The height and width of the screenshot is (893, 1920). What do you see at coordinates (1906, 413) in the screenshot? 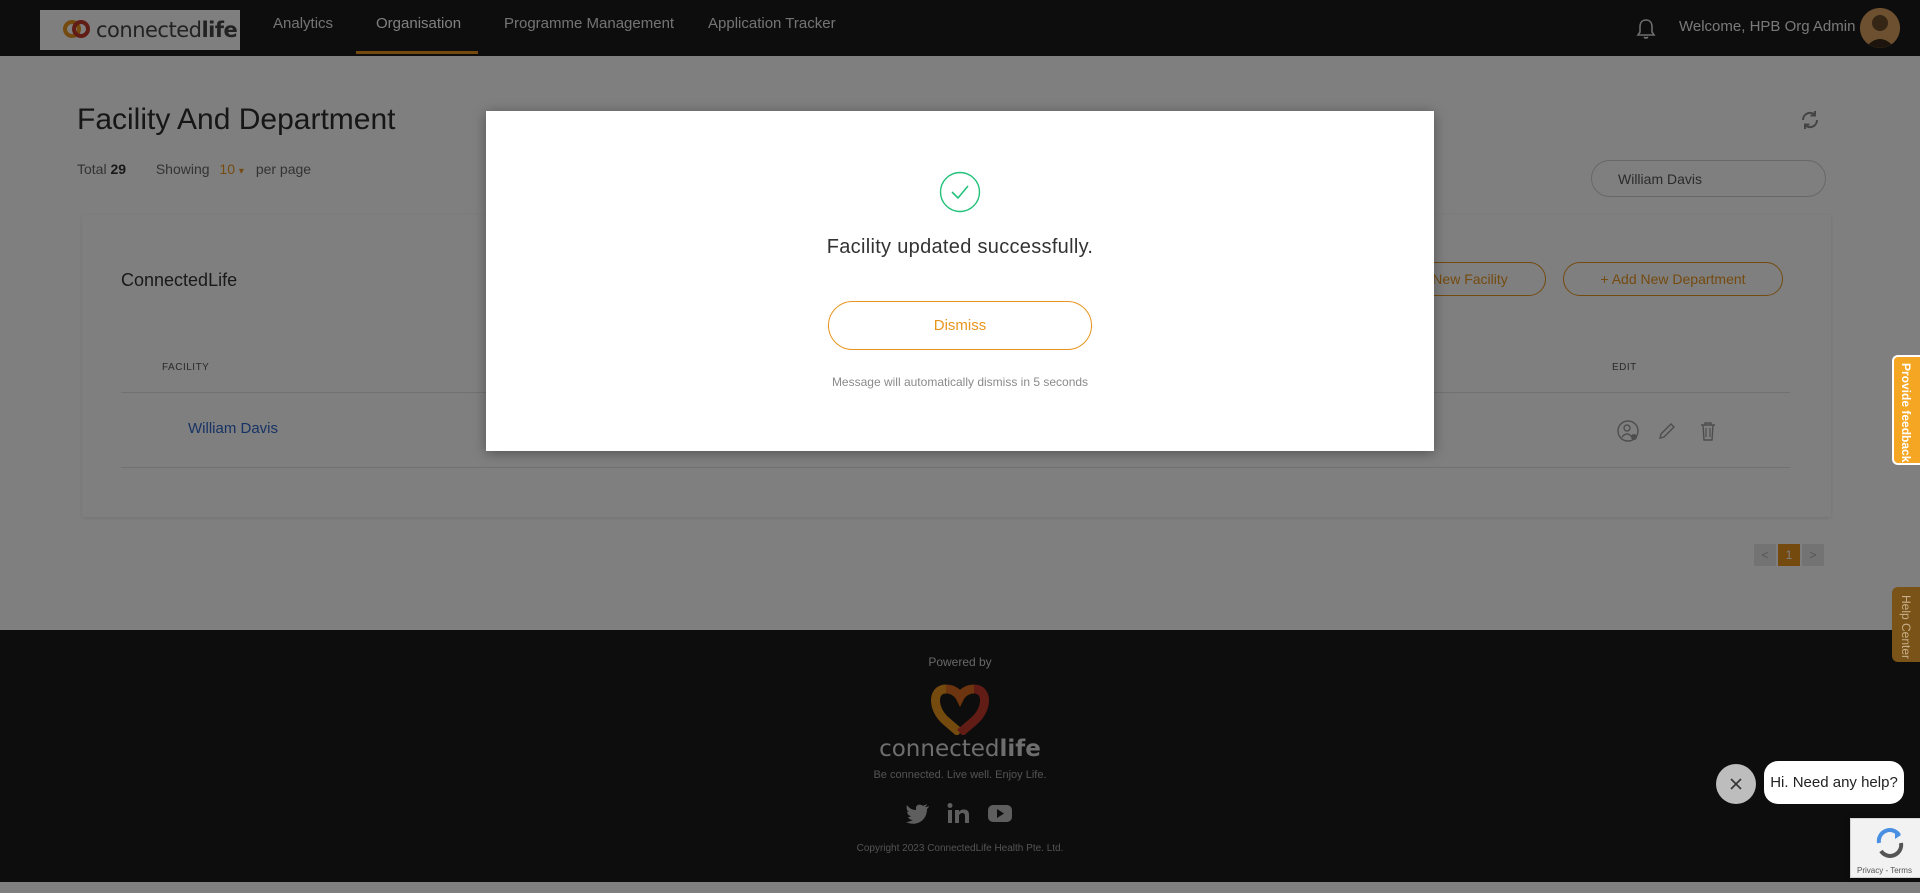
I see `provide-feedback-label: Provide feedback` at bounding box center [1906, 413].